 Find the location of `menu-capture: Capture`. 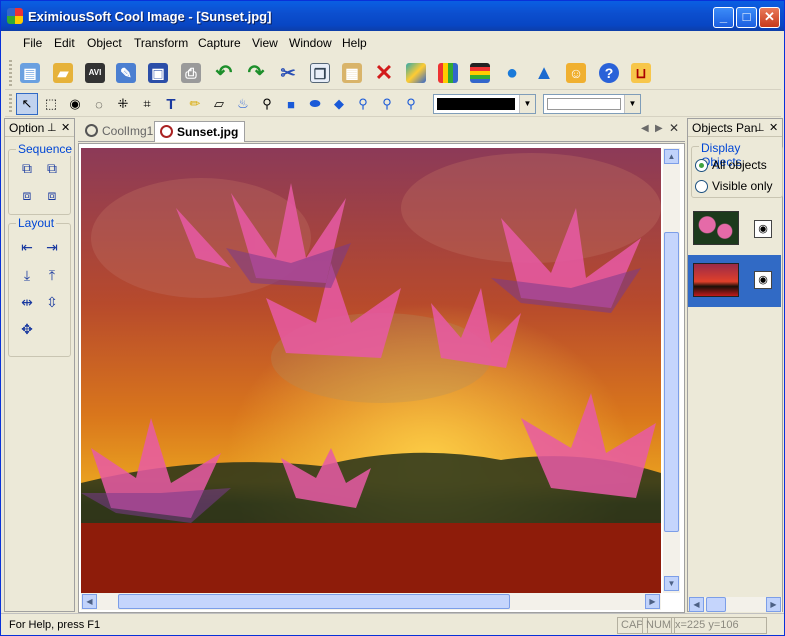

menu-capture: Capture is located at coordinates (219, 43).